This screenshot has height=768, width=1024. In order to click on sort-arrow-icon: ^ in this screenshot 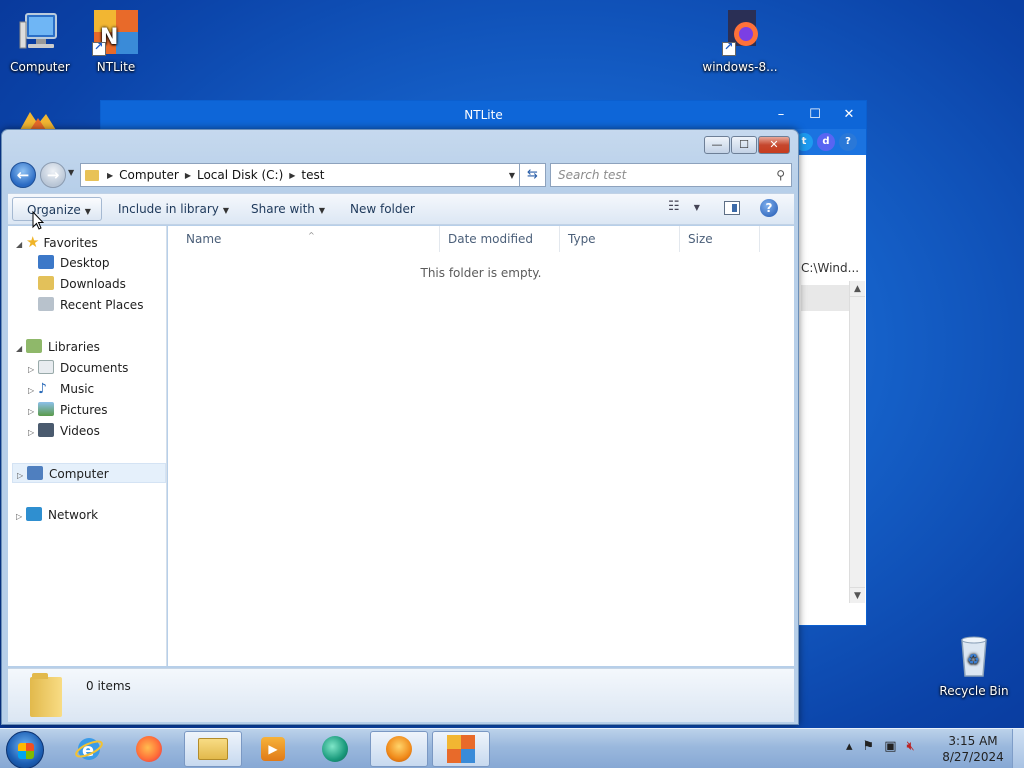, I will do `click(311, 235)`.